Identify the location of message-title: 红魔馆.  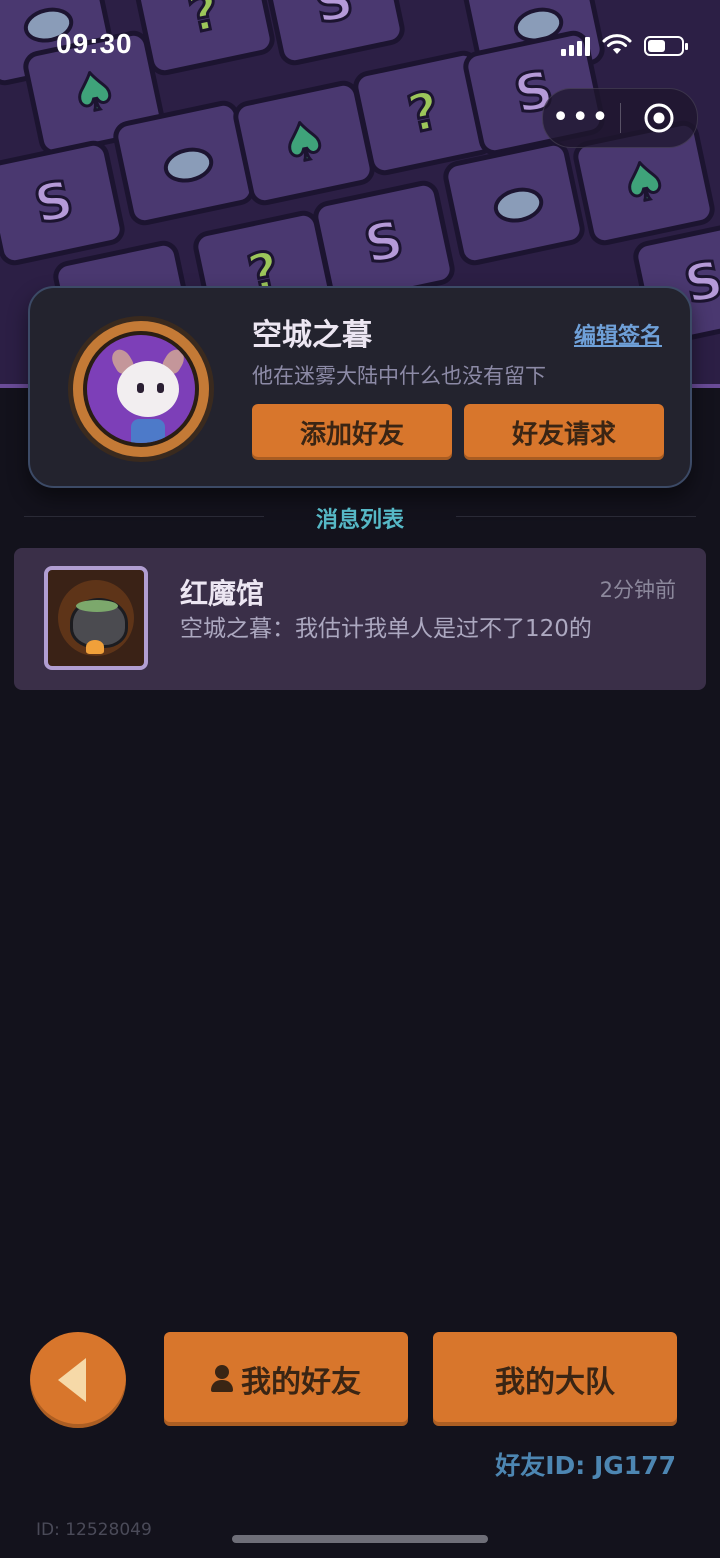
(222, 593).